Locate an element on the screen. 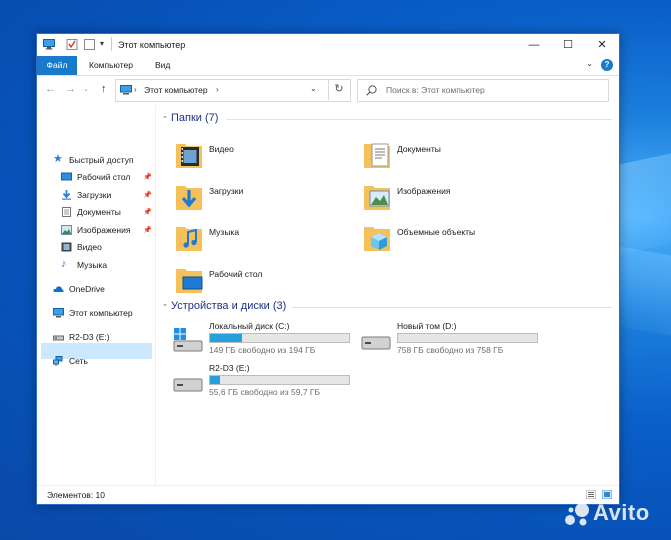 This screenshot has width=671, height=540. drive-free-space: 758 ГБ свободно из 758 ГБ is located at coordinates (450, 350).